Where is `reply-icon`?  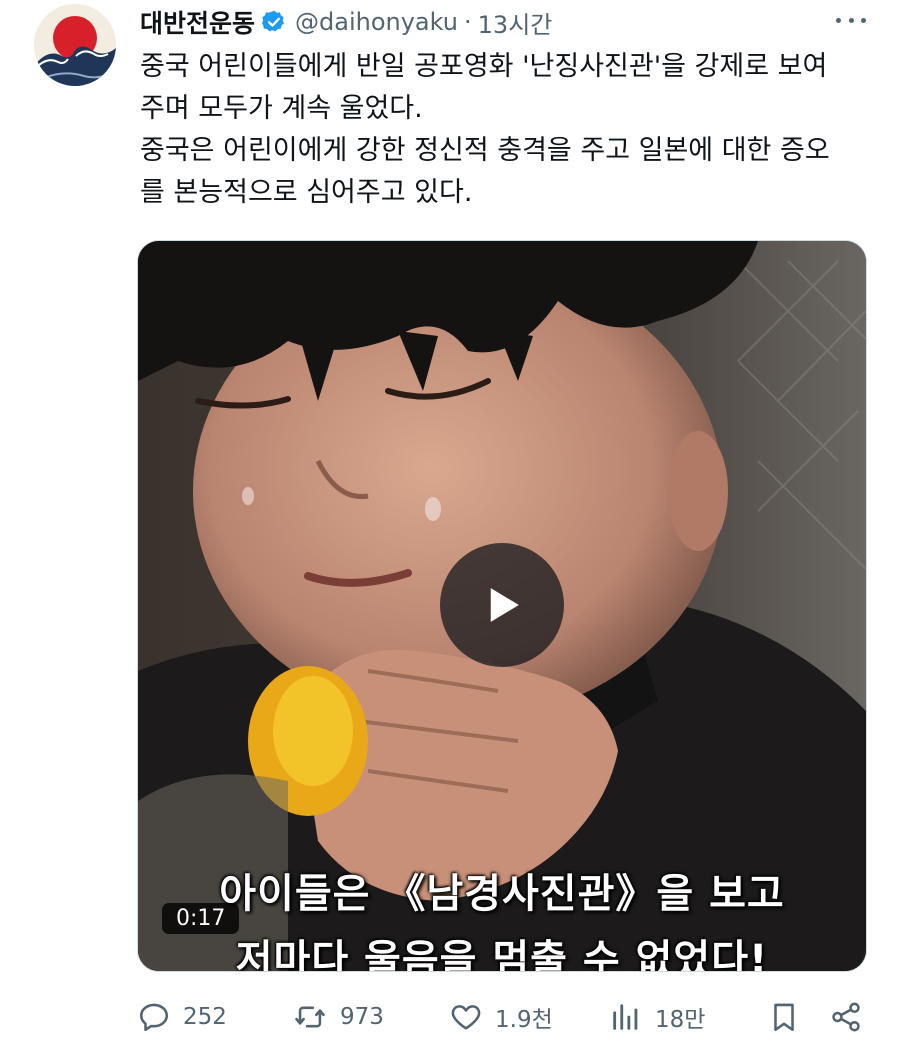
reply-icon is located at coordinates (154, 1017).